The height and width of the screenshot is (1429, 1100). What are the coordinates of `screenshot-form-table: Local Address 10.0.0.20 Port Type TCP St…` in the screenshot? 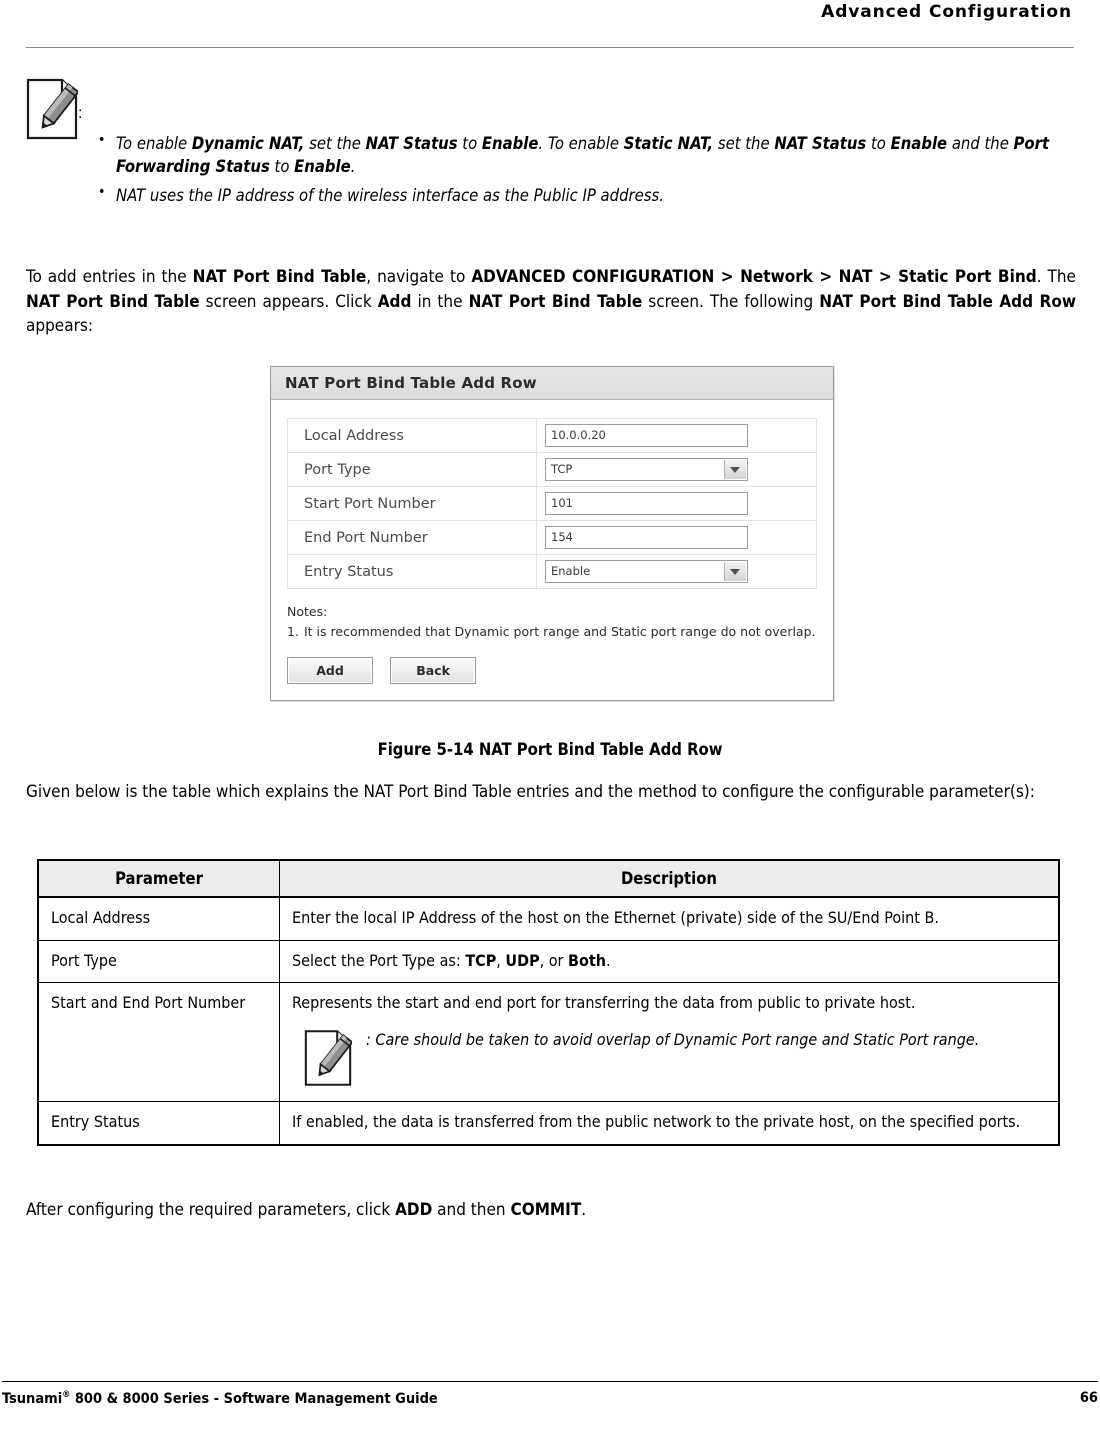 It's located at (552, 503).